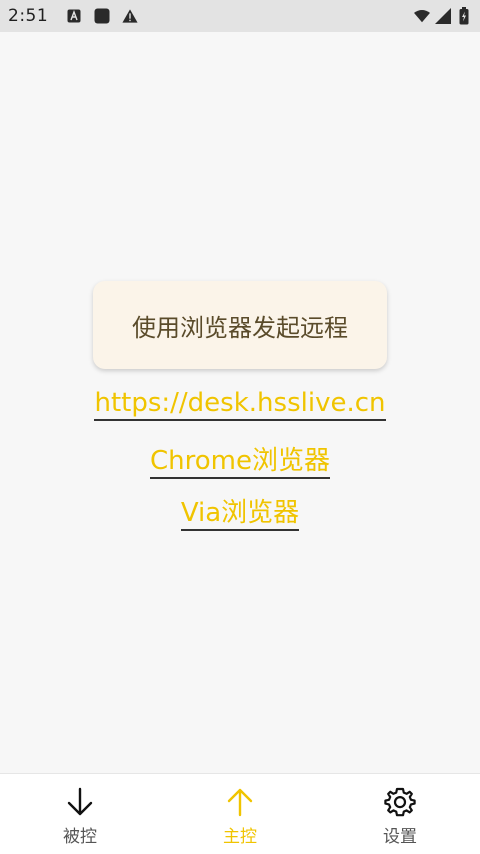  I want to click on via-browser-link-text: Via浏览器, so click(240, 514).